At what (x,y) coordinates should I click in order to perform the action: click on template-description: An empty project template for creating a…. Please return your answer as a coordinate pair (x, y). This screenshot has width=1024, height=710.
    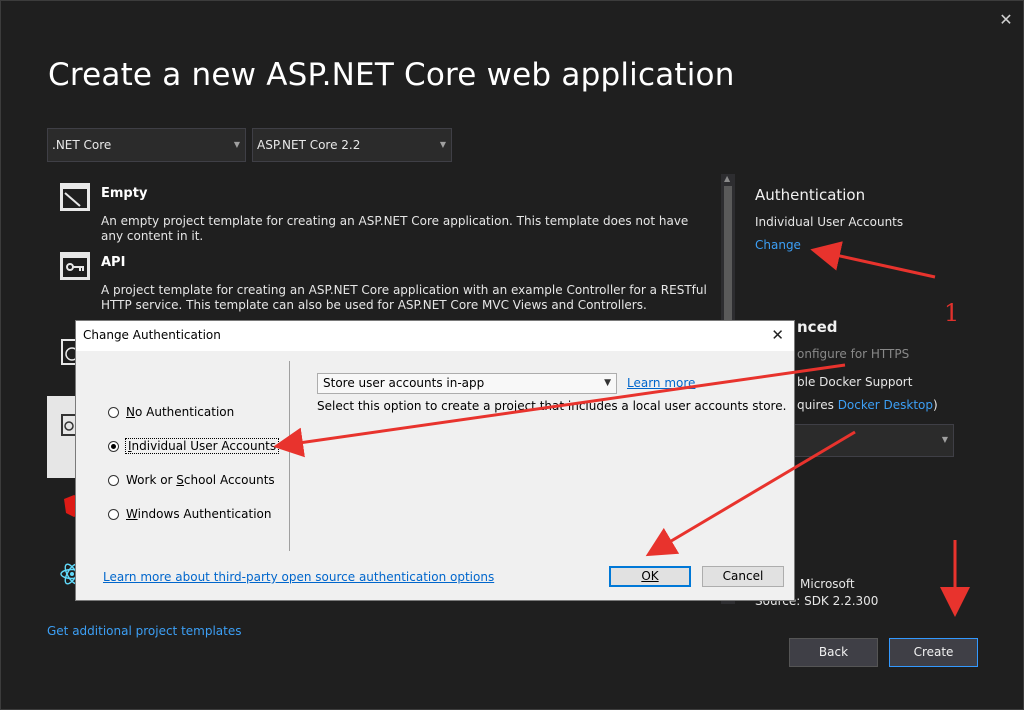
    Looking at the image, I should click on (395, 228).